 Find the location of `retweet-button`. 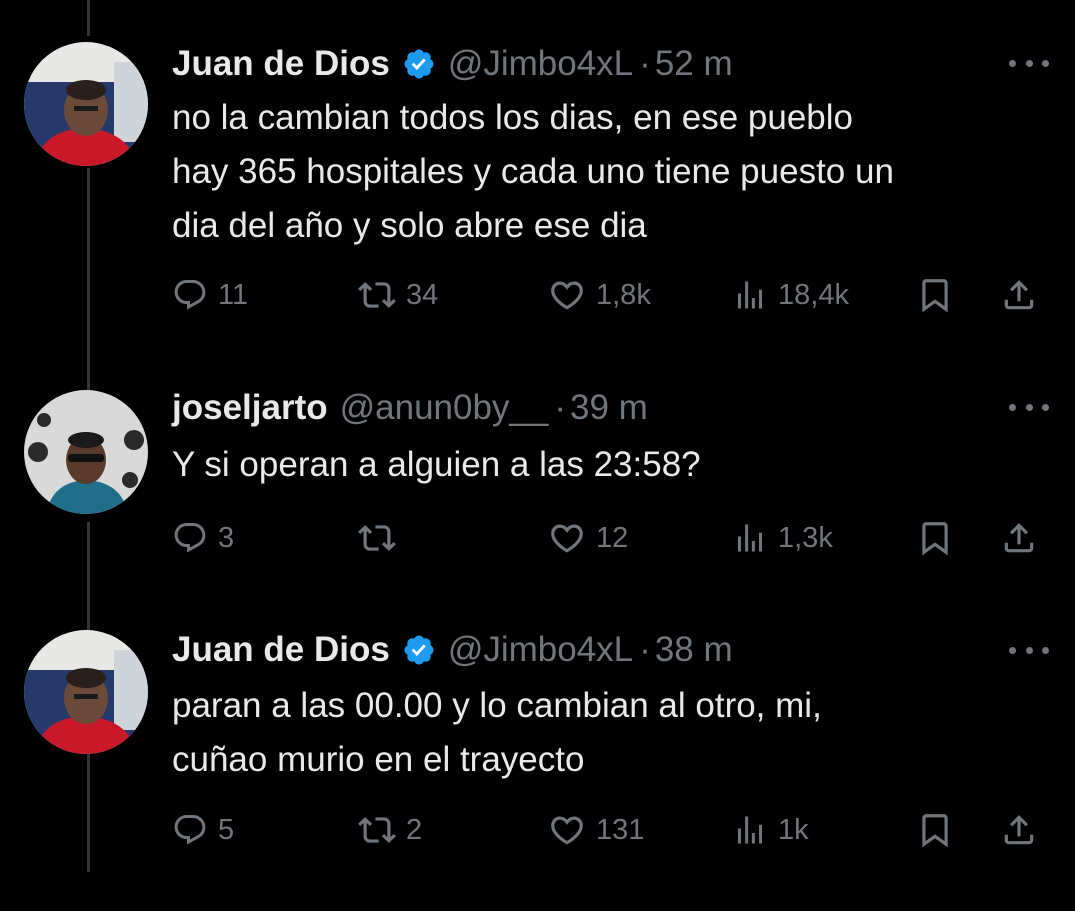

retweet-button is located at coordinates (382, 538).